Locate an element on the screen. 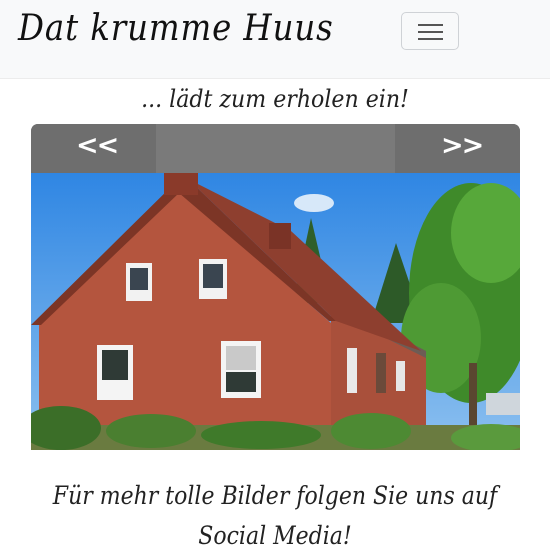 This screenshot has width=550, height=556. carousel-next-button: >> is located at coordinates (462, 145).